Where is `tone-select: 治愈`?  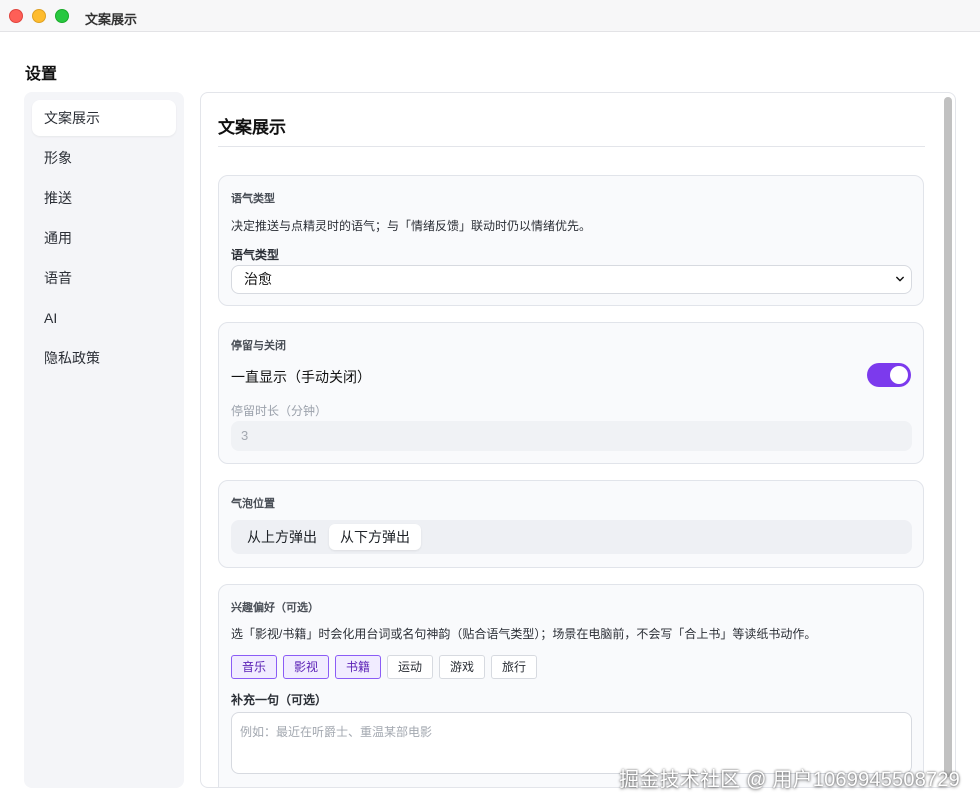 tone-select: 治愈 is located at coordinates (571, 279).